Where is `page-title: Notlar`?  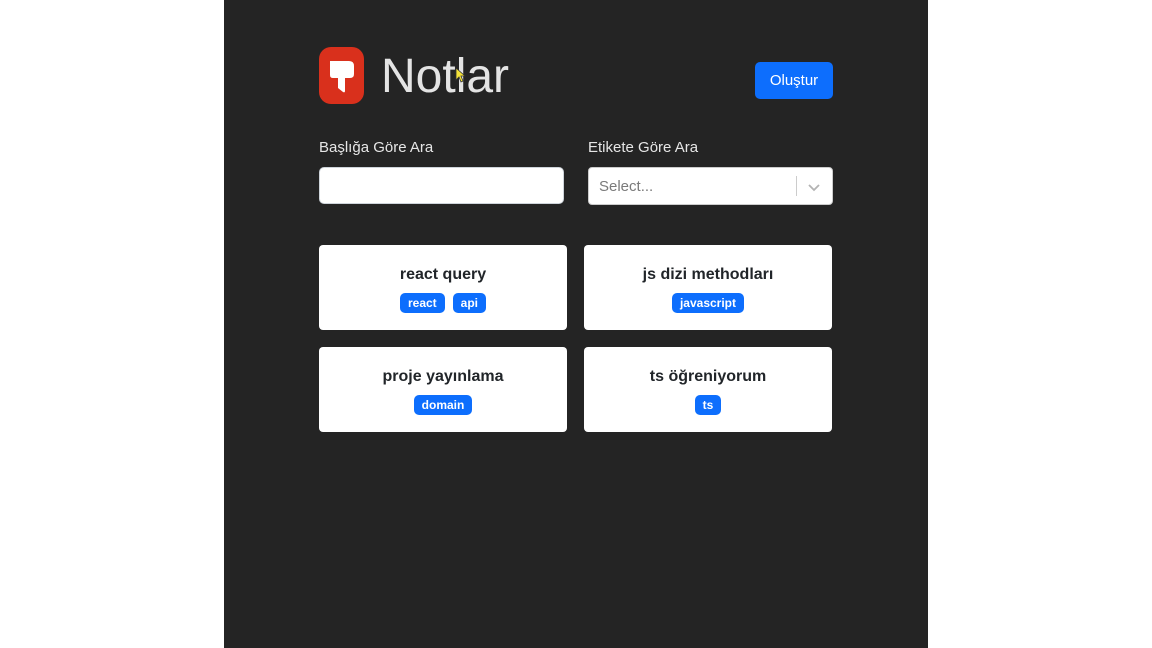 page-title: Notlar is located at coordinates (445, 76).